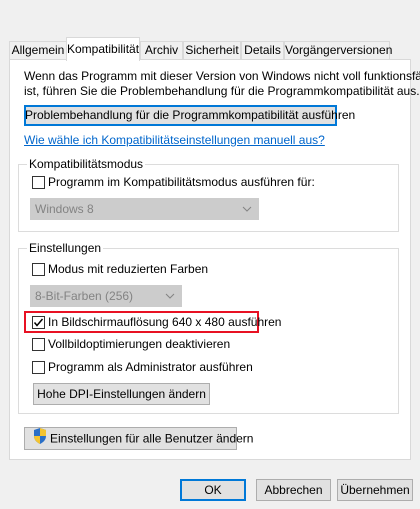 The image size is (420, 509). What do you see at coordinates (213, 490) in the screenshot?
I see `ok-button: OK` at bounding box center [213, 490].